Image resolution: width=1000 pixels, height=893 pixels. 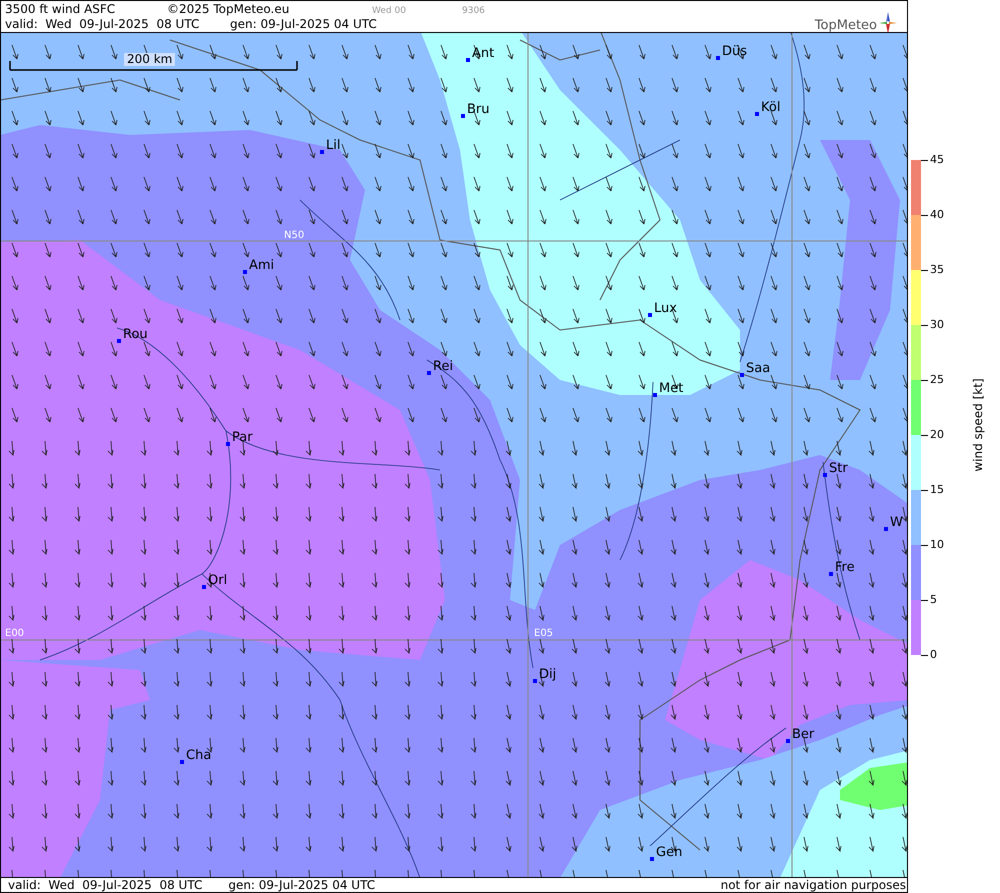 What do you see at coordinates (838, 469) in the screenshot?
I see `city-label: Str` at bounding box center [838, 469].